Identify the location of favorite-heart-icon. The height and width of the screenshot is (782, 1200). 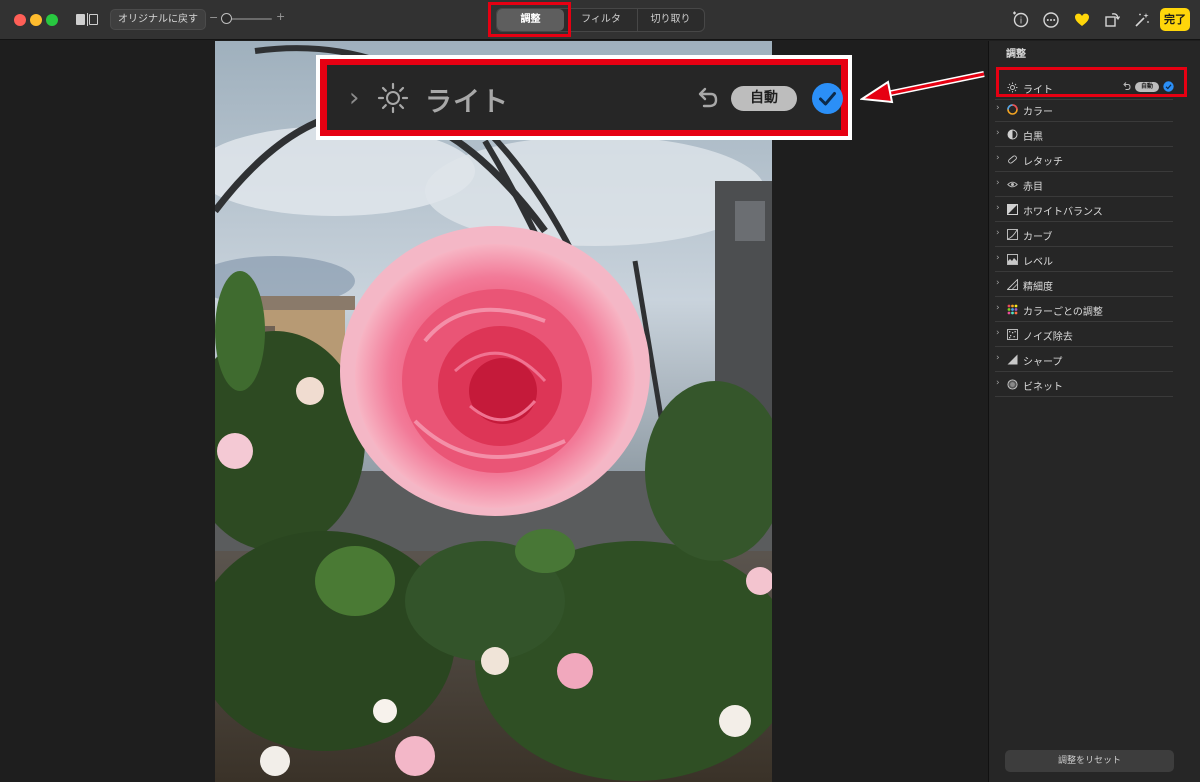
(1082, 20).